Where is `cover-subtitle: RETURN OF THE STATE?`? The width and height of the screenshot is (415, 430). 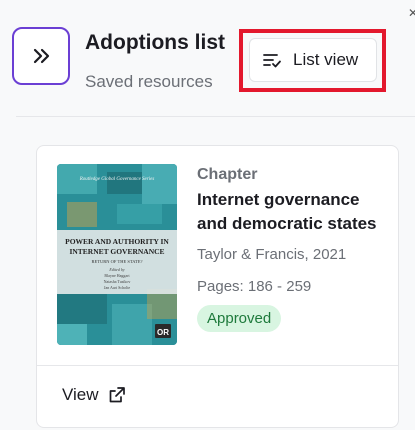 cover-subtitle: RETURN OF THE STATE? is located at coordinates (117, 261).